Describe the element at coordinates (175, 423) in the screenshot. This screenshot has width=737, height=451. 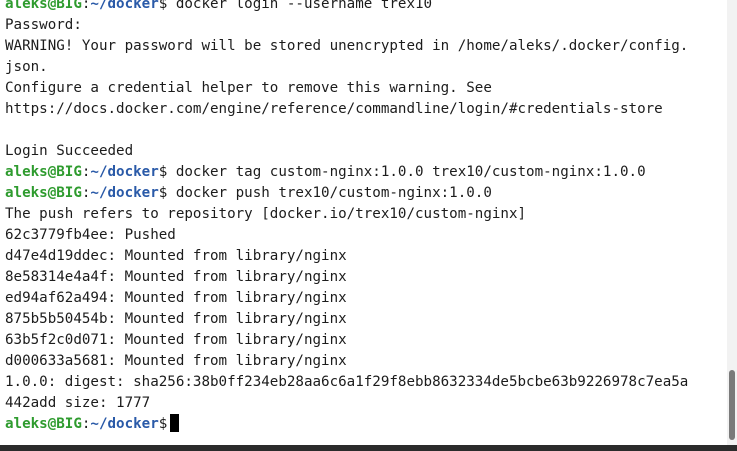
I see `text-cursor` at that location.